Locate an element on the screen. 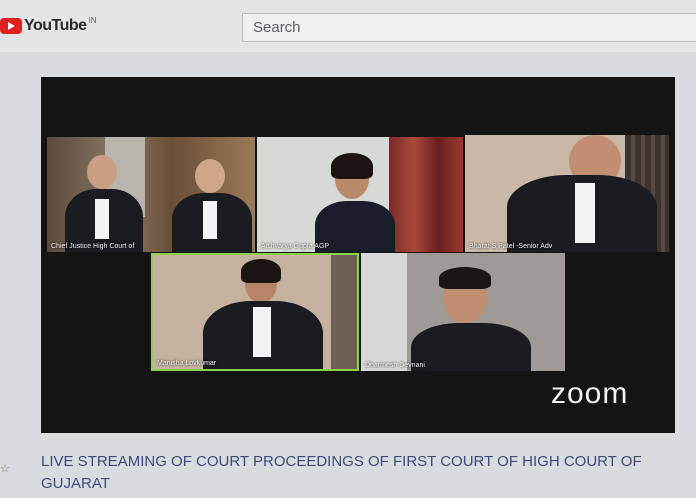  top-bar: YouTube IN is located at coordinates (348, 26).